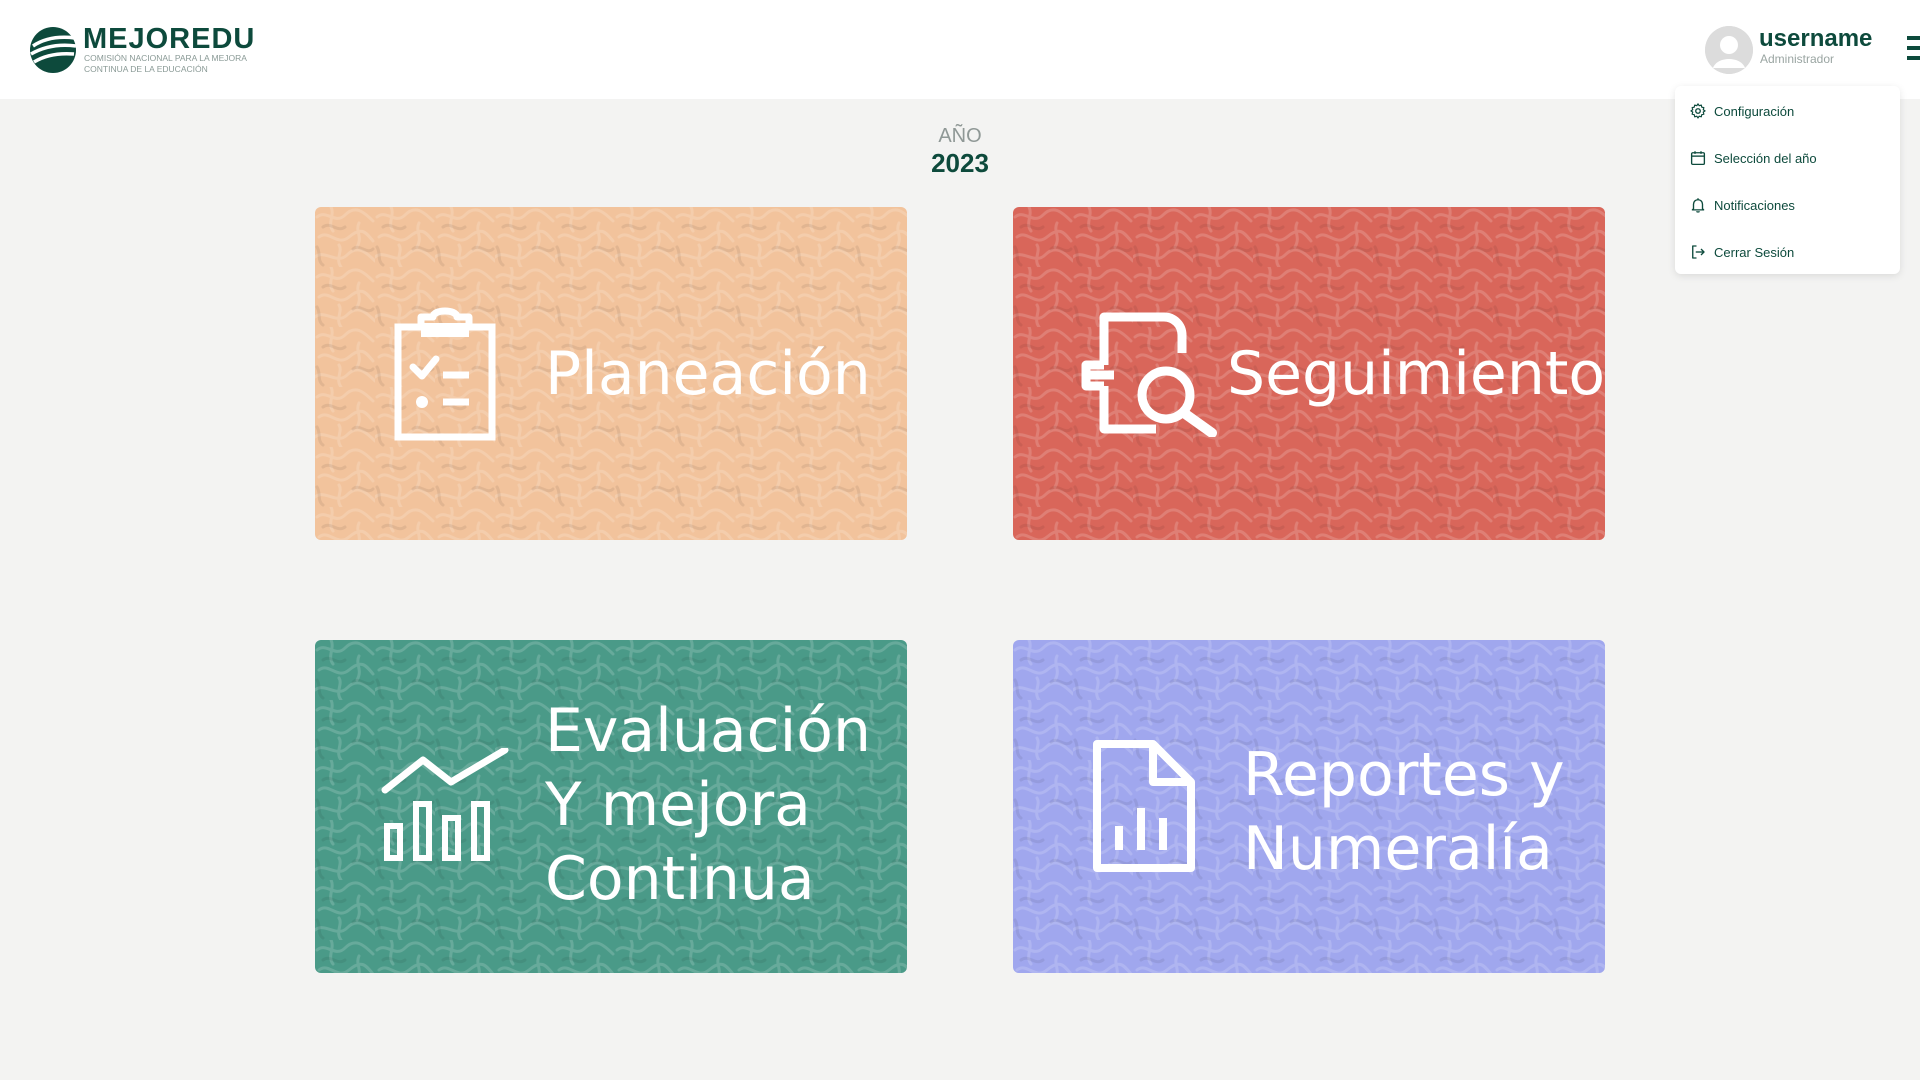 The width and height of the screenshot is (1920, 1080). What do you see at coordinates (708, 374) in the screenshot?
I see `card-title: Planeación` at bounding box center [708, 374].